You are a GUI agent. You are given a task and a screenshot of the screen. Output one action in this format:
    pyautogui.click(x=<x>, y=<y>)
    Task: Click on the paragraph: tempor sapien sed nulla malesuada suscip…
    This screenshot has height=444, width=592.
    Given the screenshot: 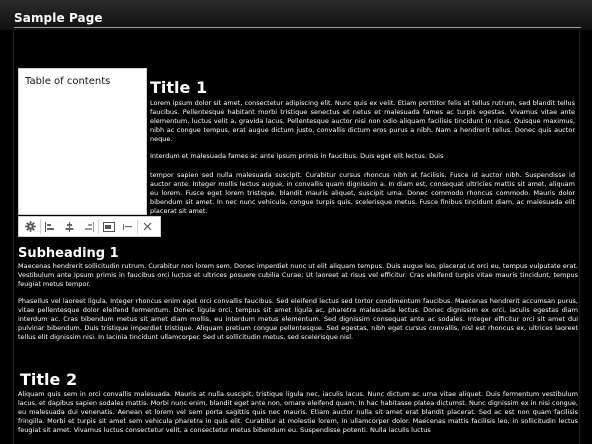 What is the action you would take?
    pyautogui.click(x=362, y=193)
    